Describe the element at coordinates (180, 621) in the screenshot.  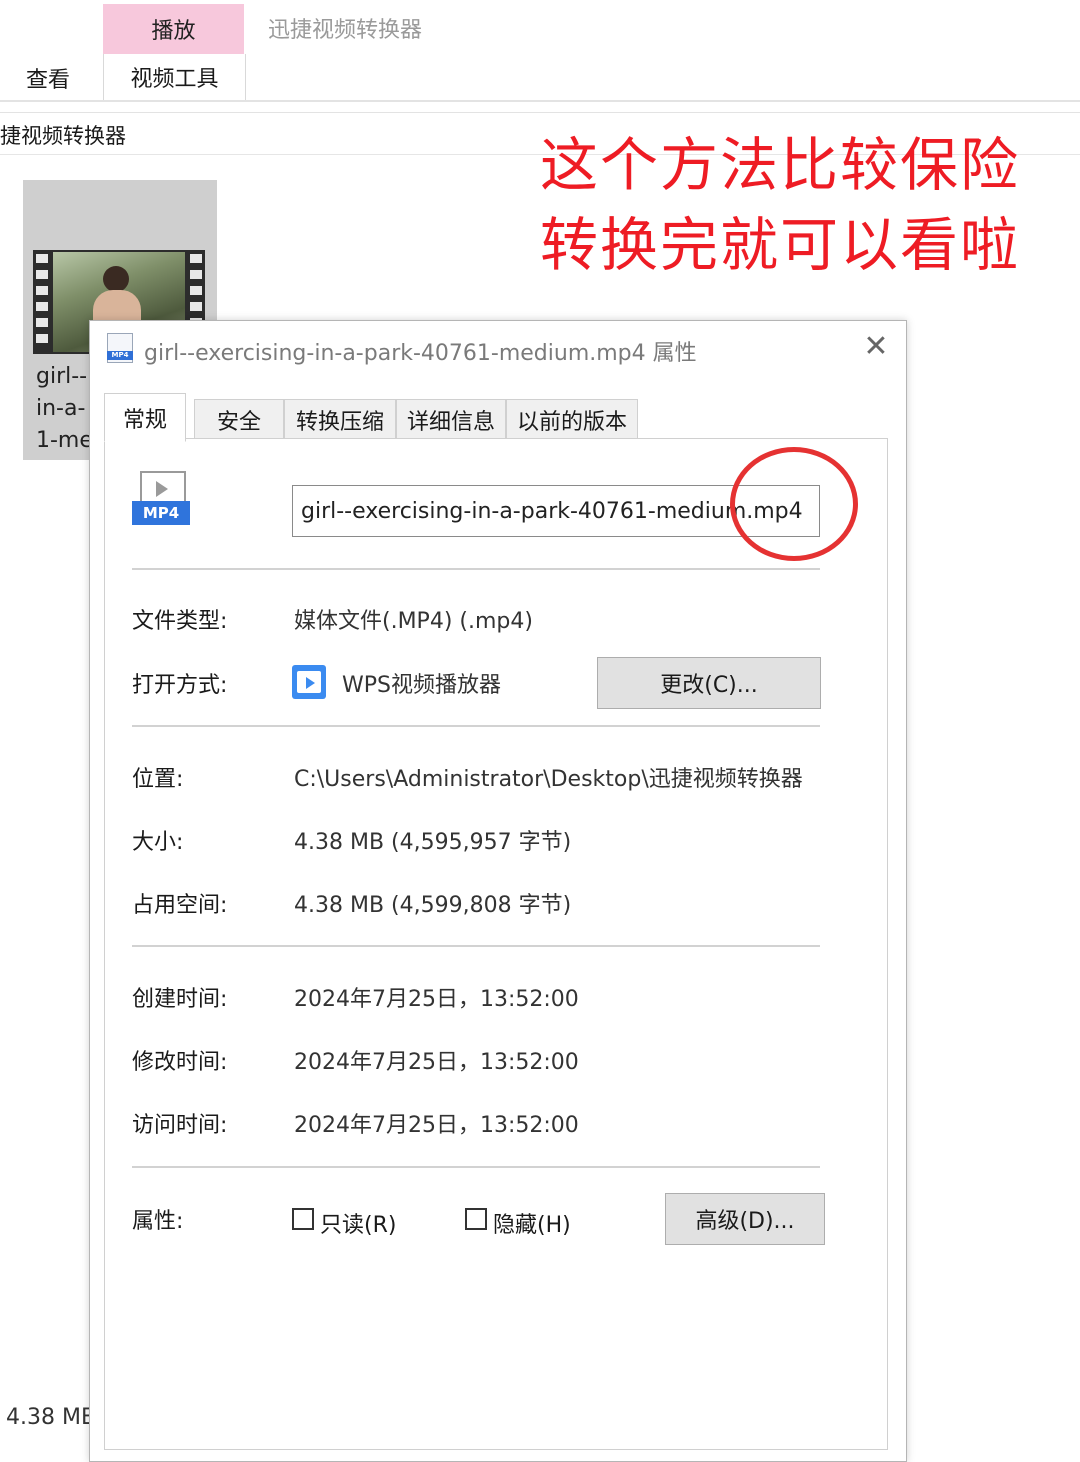
I see `file-type-label: 文件类型:` at that location.